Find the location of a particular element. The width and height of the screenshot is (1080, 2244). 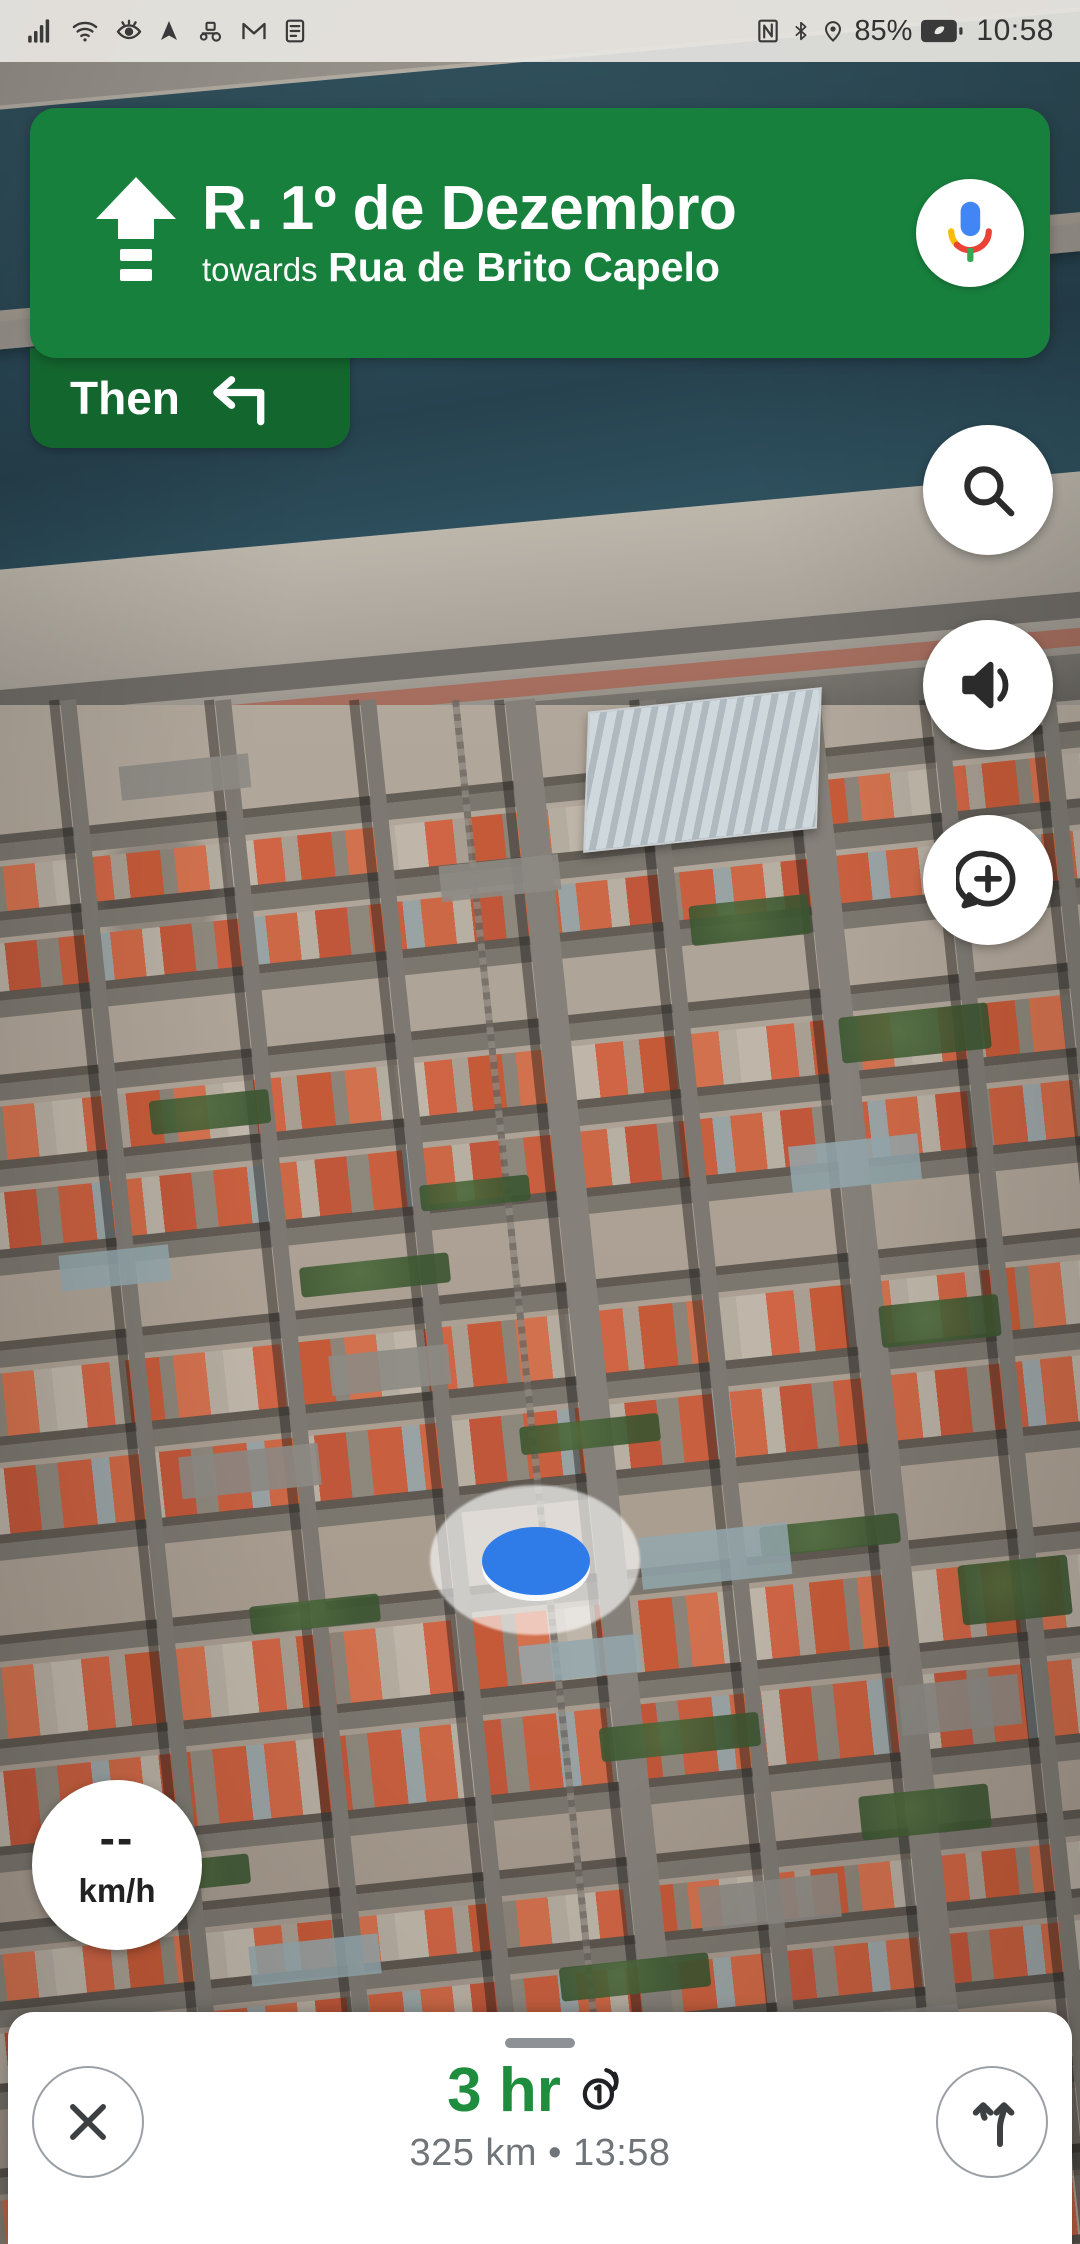

status-bar-left-icons is located at coordinates (167, 31).